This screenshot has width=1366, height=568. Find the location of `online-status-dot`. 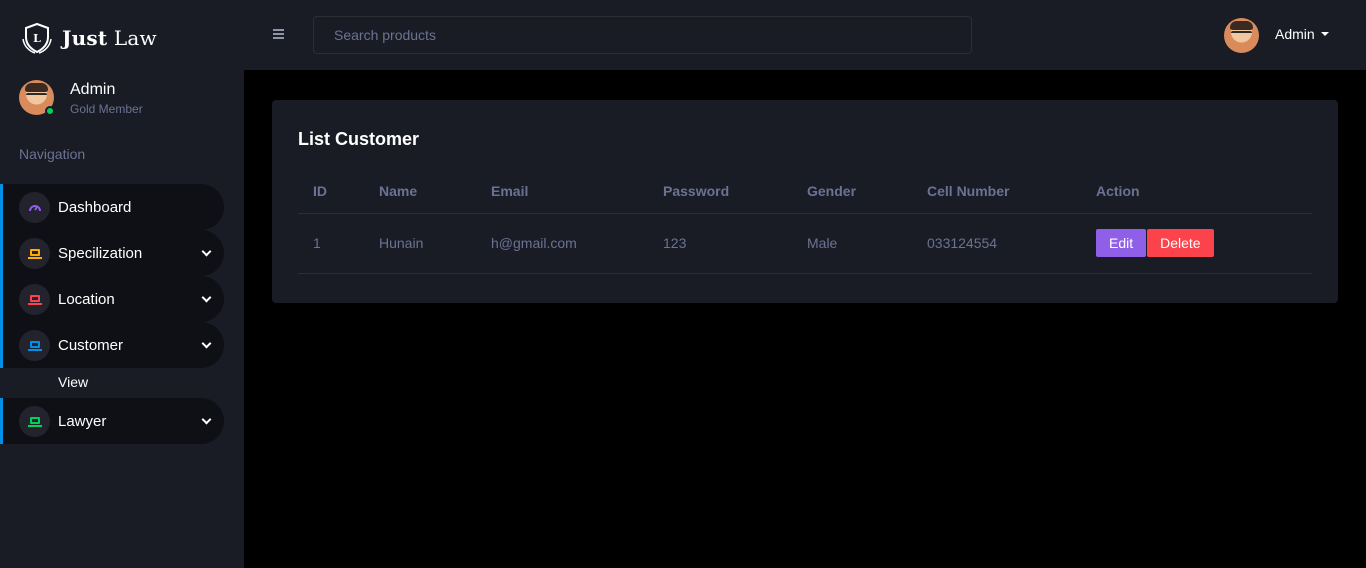

online-status-dot is located at coordinates (50, 111).